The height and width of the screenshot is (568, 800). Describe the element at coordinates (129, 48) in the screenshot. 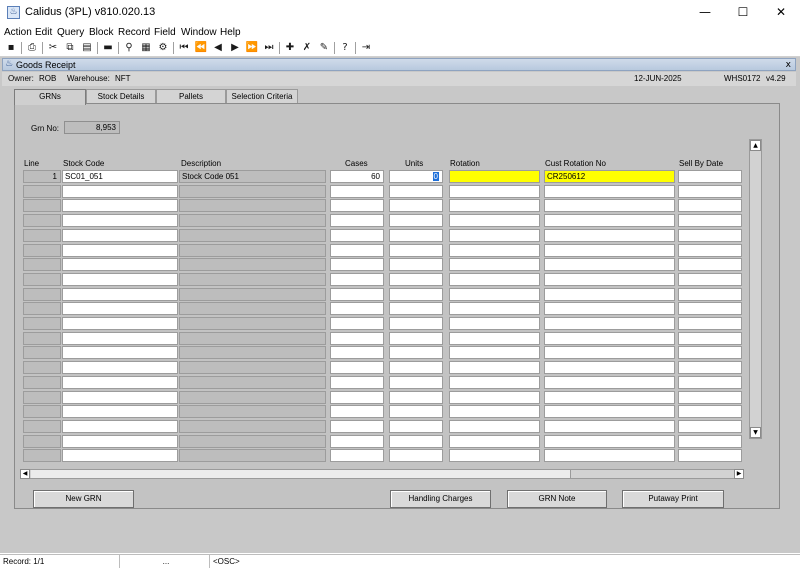

I see `query-icon: ⚲` at that location.